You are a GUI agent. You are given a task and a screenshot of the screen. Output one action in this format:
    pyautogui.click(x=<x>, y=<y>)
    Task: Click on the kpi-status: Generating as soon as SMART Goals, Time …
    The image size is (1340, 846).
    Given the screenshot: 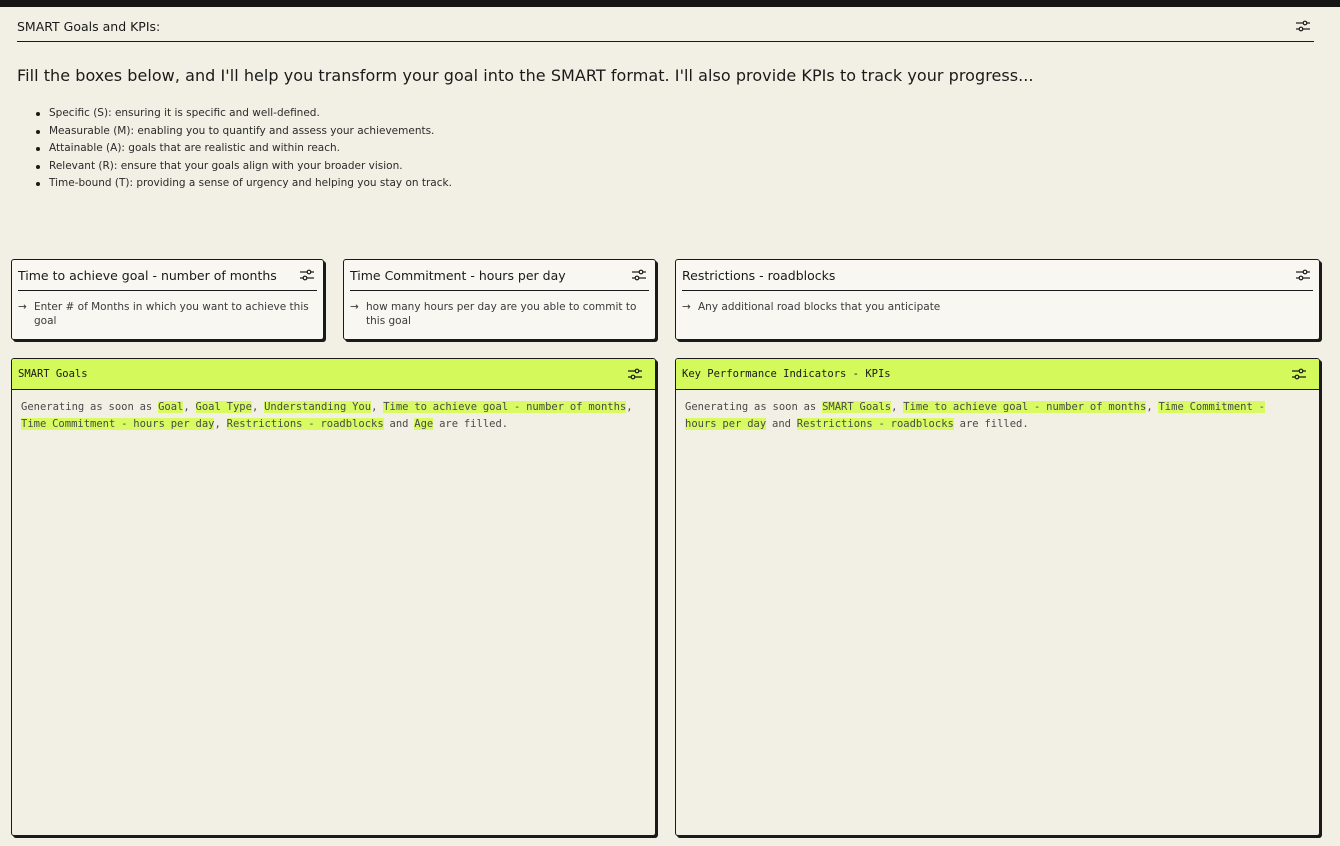 What is the action you would take?
    pyautogui.click(x=975, y=415)
    